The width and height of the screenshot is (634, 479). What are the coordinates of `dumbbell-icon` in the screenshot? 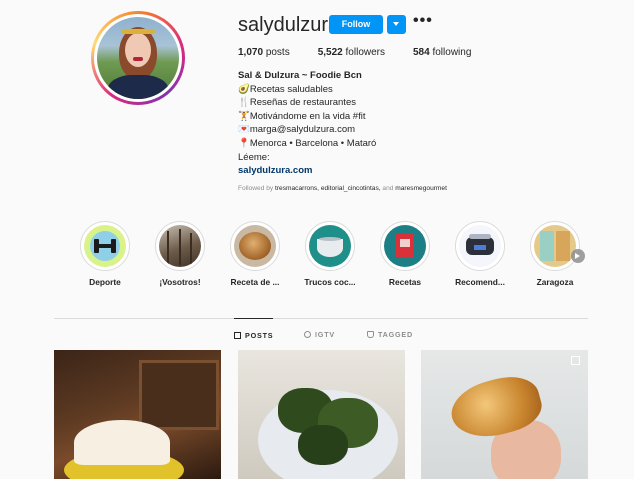 It's located at (105, 246).